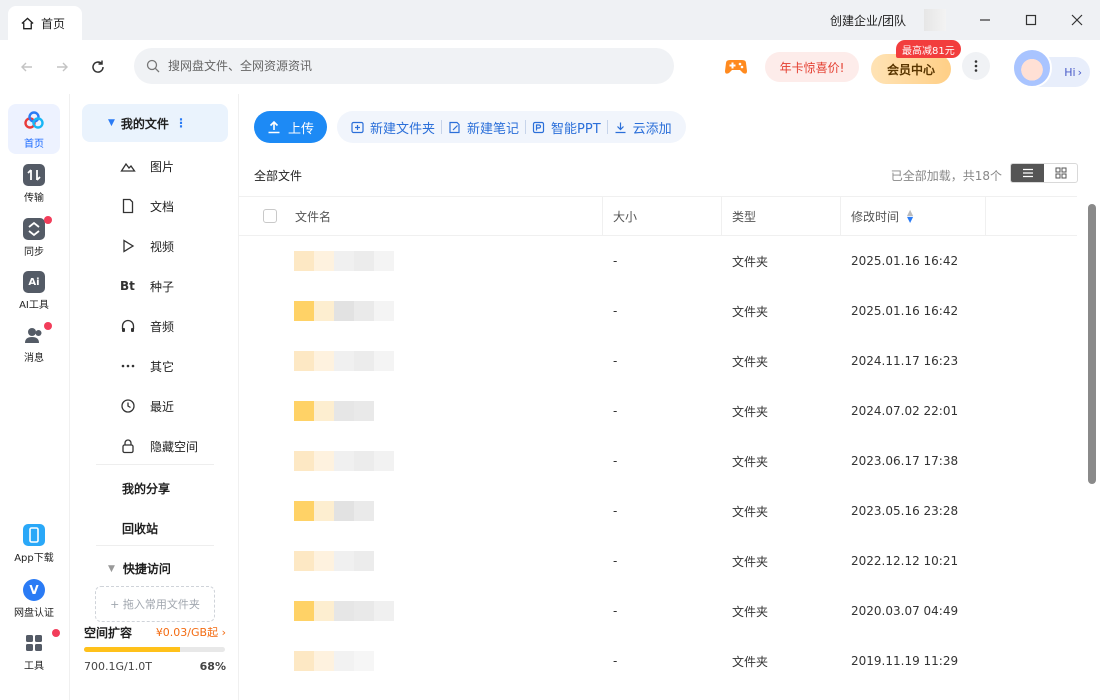 This screenshot has height=700, width=1100. Describe the element at coordinates (913, 216) in the screenshot. I see `column-modified: 修改时间 ▲ ▼` at that location.